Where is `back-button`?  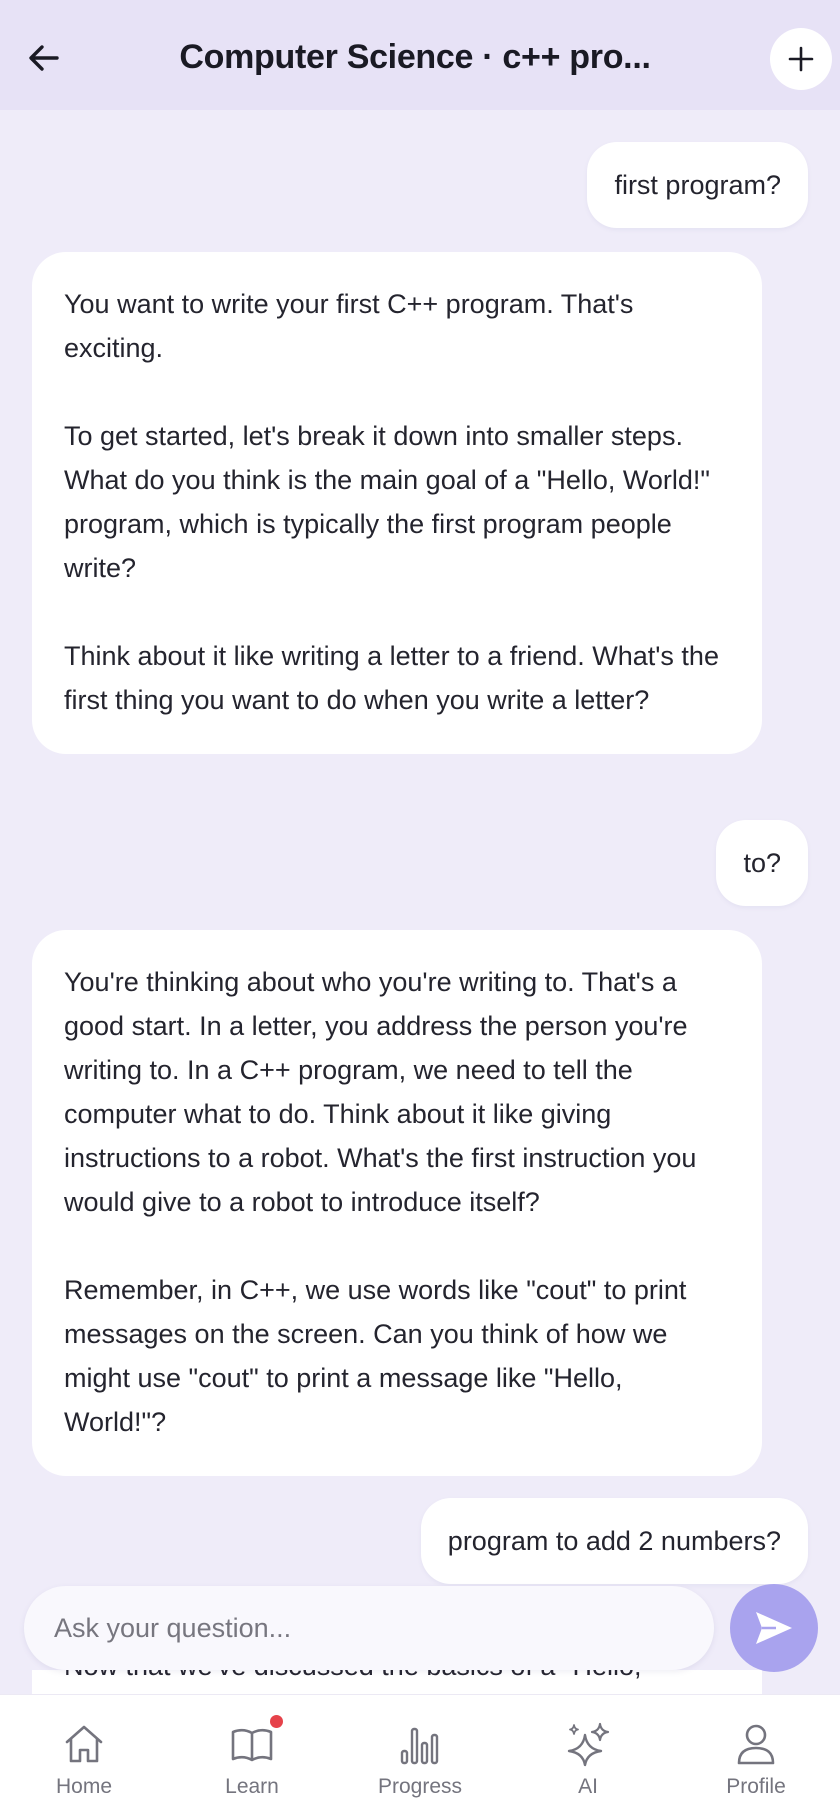 back-button is located at coordinates (44, 58).